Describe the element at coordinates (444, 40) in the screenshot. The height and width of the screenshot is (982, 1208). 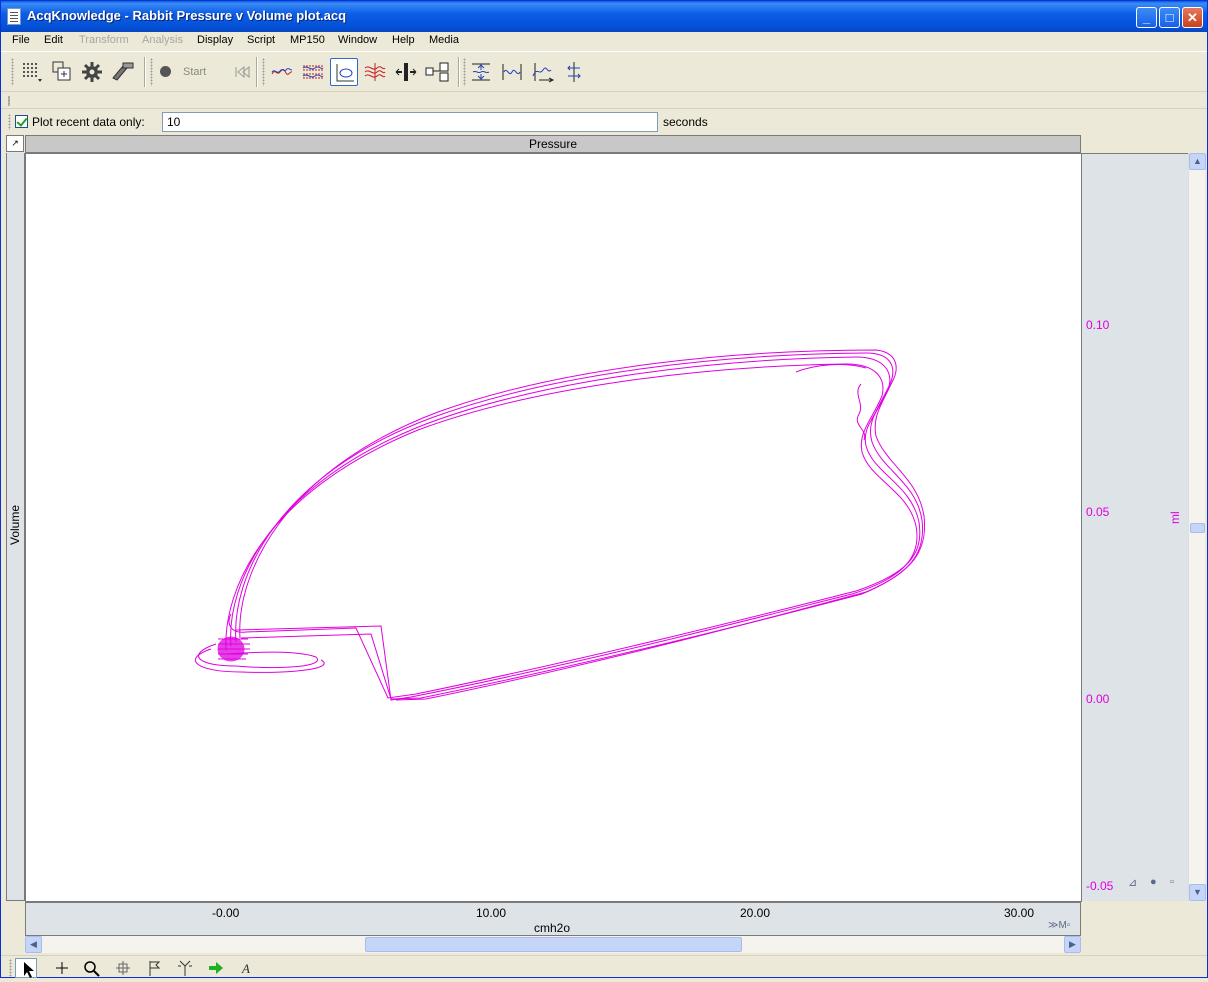
I see `menu-media: Media` at that location.